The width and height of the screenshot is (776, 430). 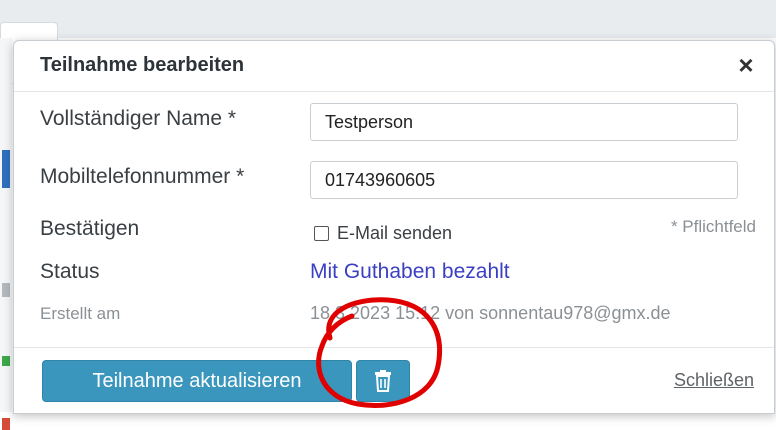 I want to click on send-email-checkbox, so click(x=321, y=233).